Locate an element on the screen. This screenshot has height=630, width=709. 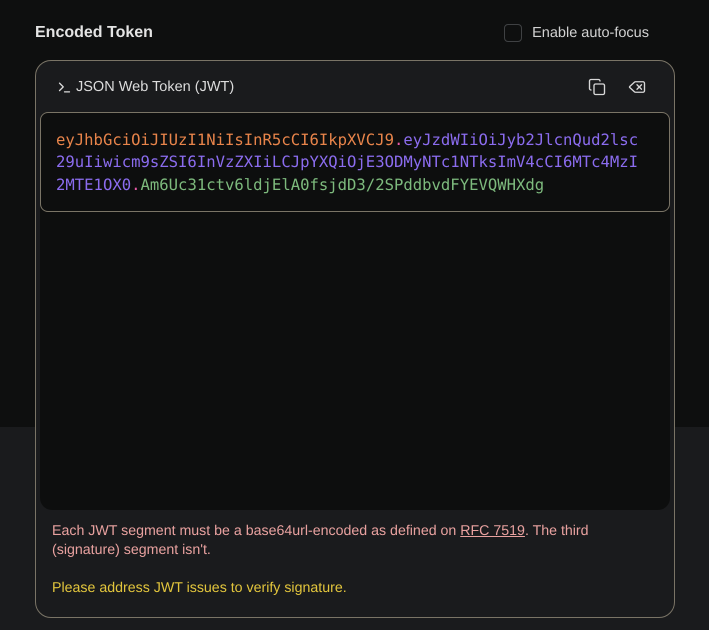
warning-message: Please address JWT issues to verify signature. is located at coordinates (200, 588).